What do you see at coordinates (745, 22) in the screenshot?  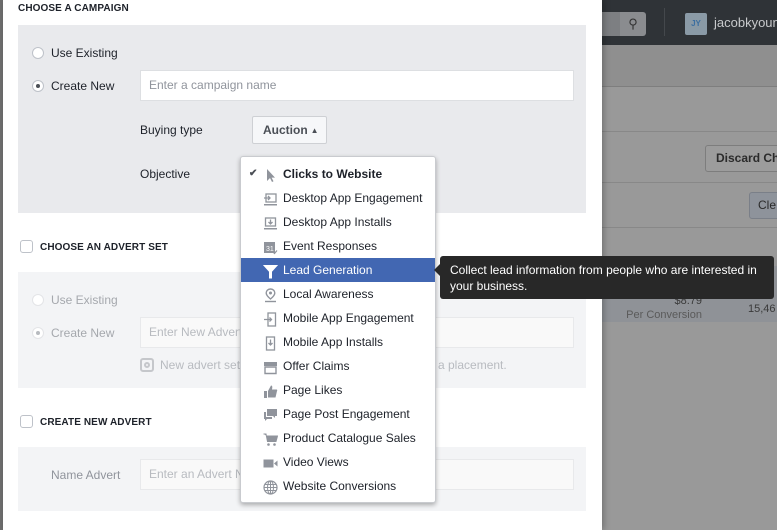 I see `username: jacobkyoung` at bounding box center [745, 22].